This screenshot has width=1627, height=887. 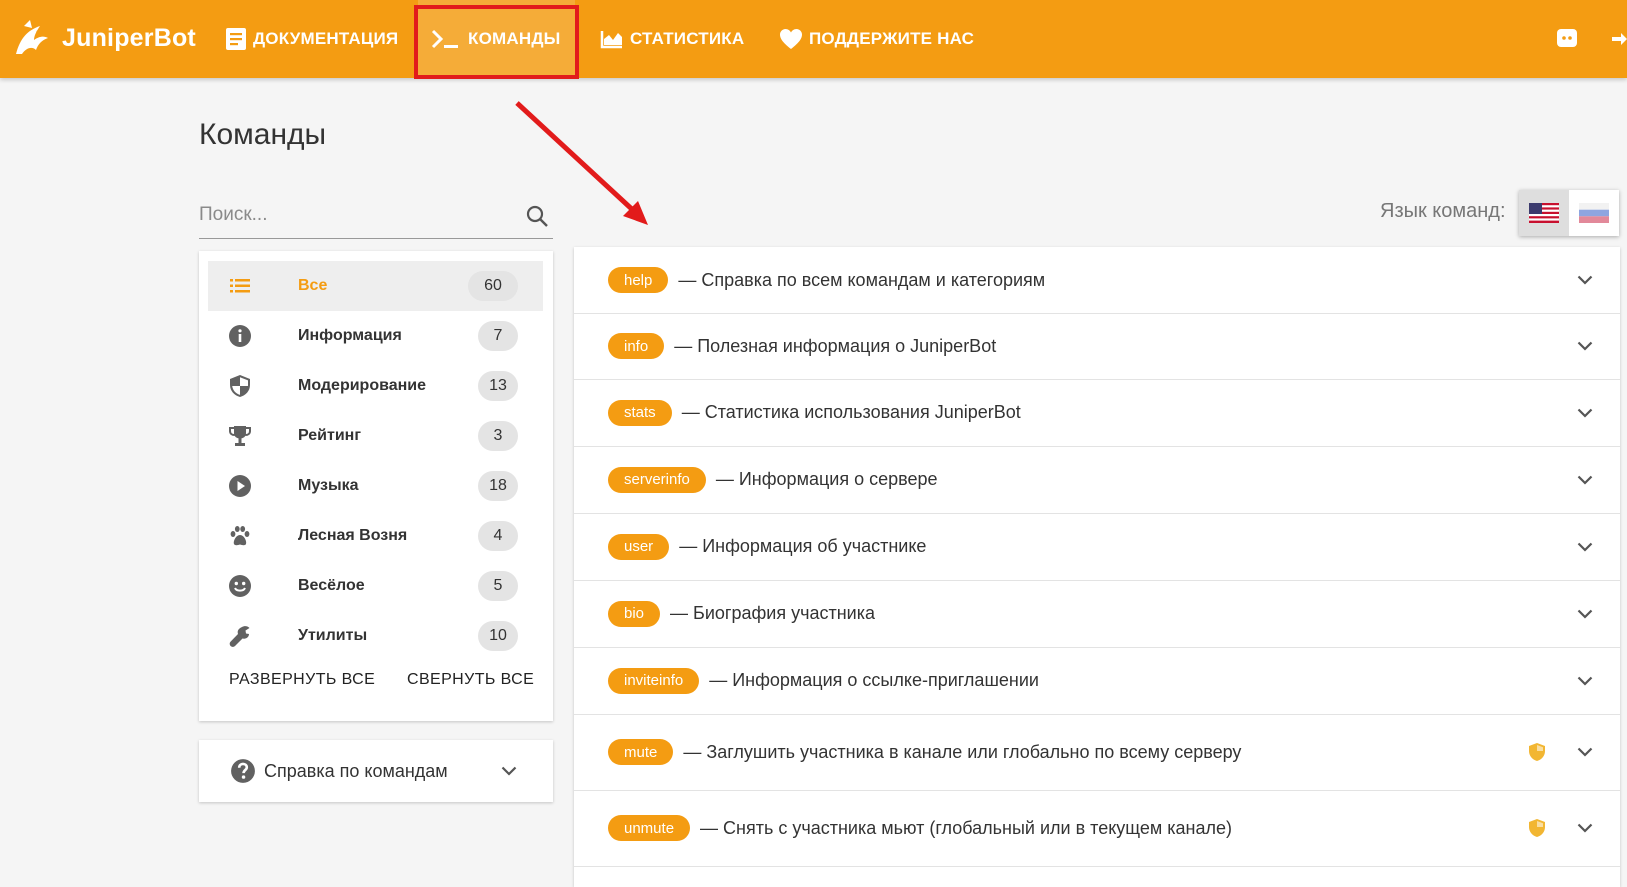 I want to click on collapse-all-button: СВЕРНУТЬ ВСЕ, so click(x=470, y=680).